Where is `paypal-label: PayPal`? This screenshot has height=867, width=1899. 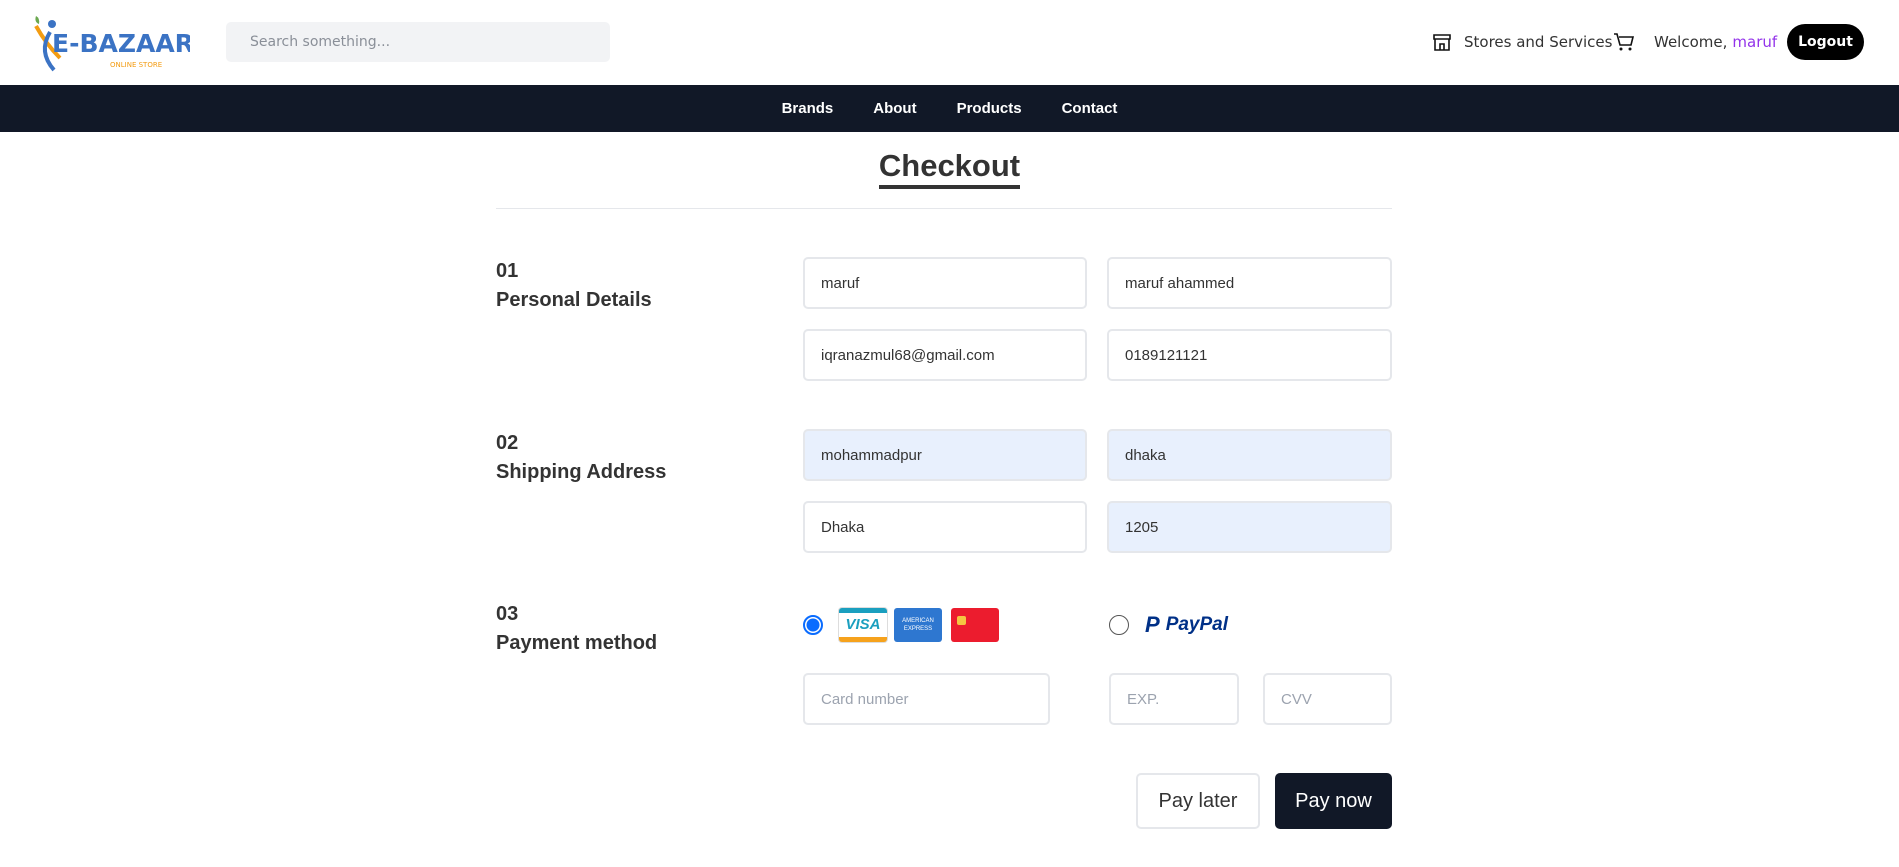
paypal-label: PayPal is located at coordinates (1197, 624).